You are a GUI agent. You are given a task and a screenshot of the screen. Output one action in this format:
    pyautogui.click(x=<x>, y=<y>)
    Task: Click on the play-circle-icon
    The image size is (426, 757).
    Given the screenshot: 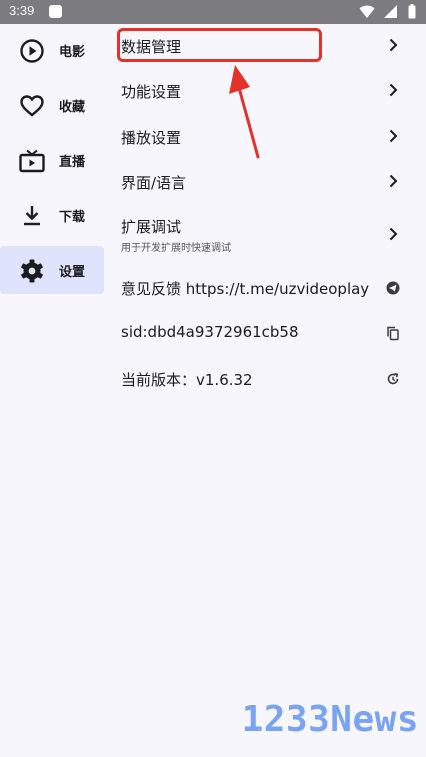 What is the action you would take?
    pyautogui.click(x=32, y=51)
    